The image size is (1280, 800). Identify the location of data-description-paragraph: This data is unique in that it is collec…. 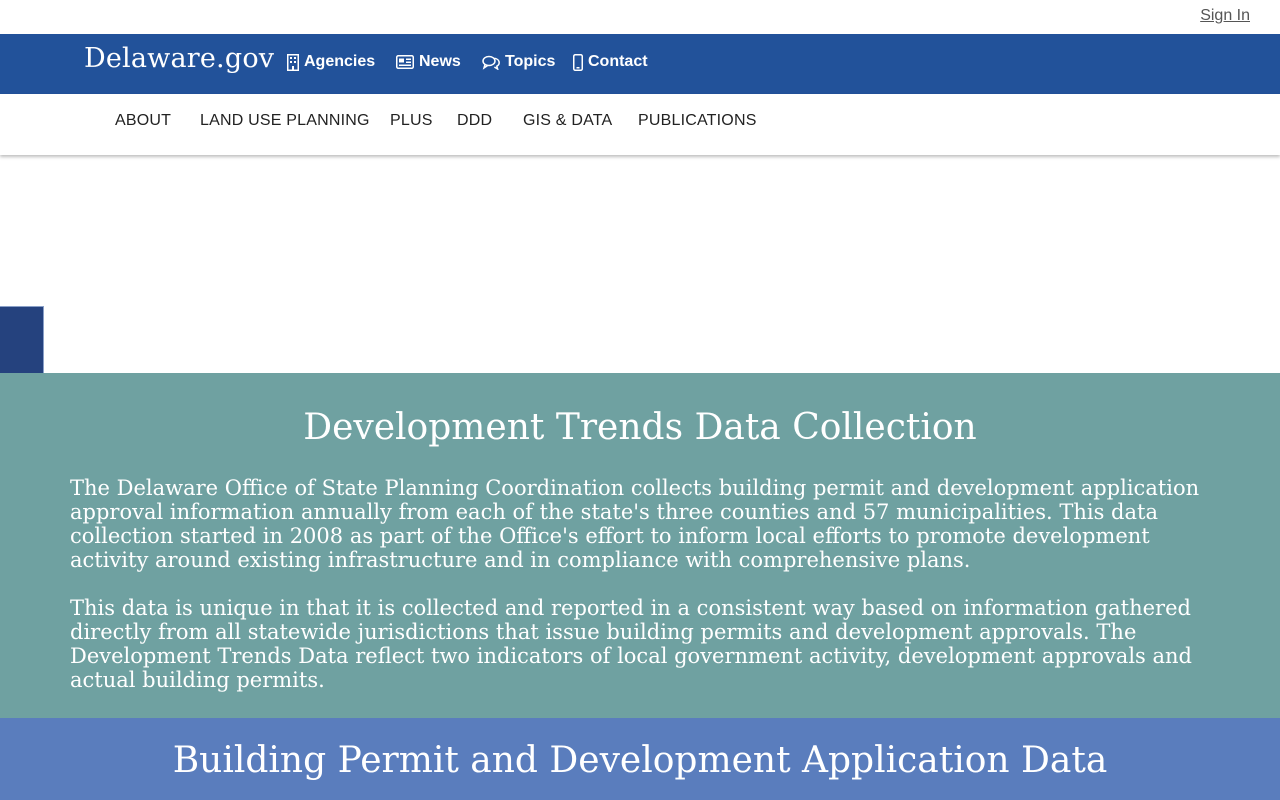
(631, 644).